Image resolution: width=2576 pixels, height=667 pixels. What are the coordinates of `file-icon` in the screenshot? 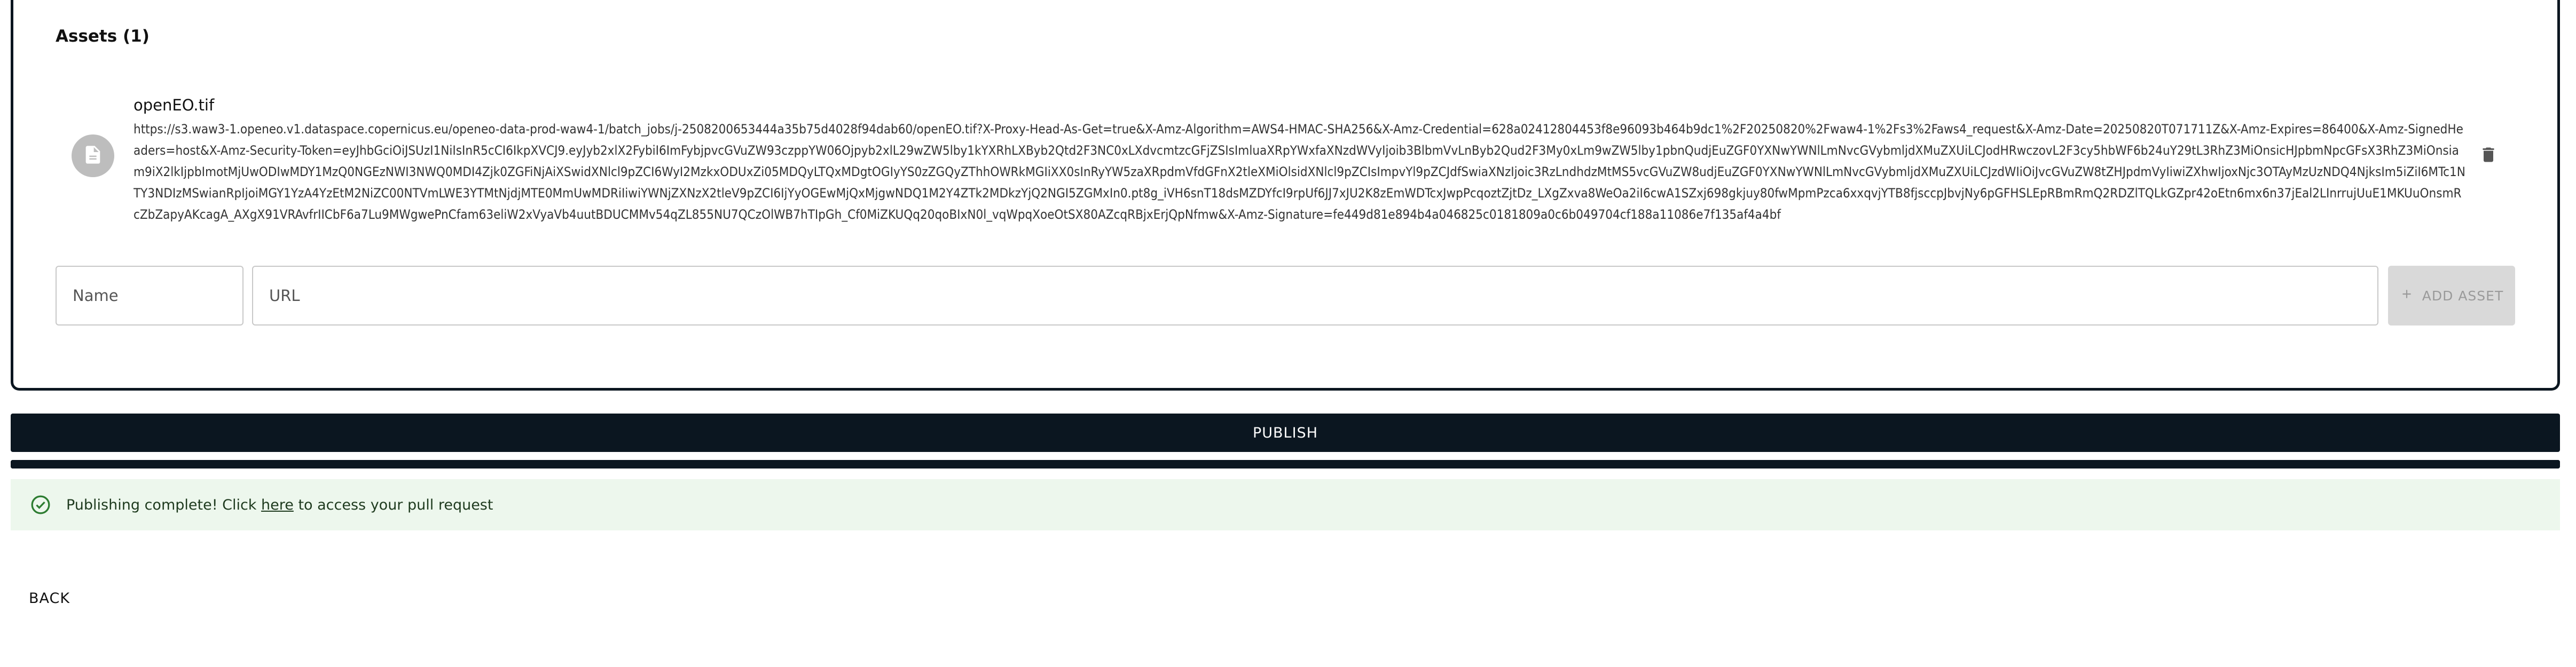 It's located at (93, 156).